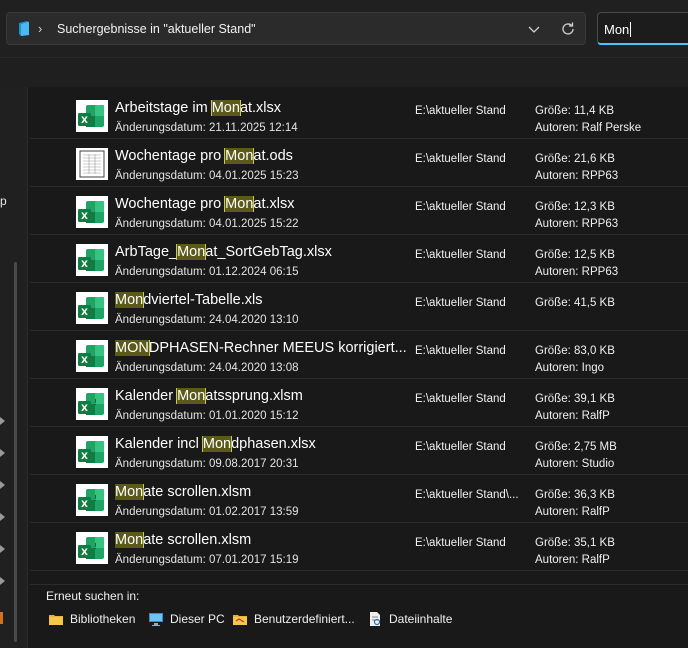 Image resolution: width=688 pixels, height=648 pixels. Describe the element at coordinates (575, 495) in the screenshot. I see `file-size: Größe: 36,3 KB` at that location.